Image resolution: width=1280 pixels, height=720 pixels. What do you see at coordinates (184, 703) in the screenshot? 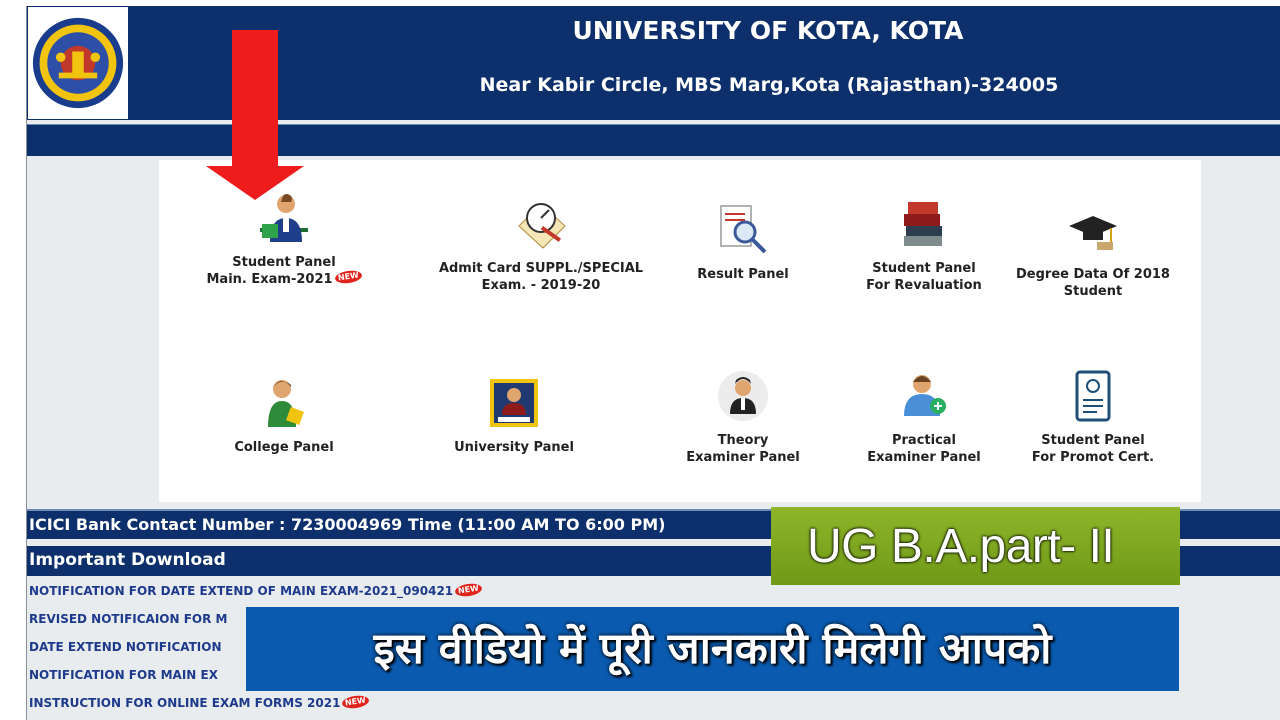
I see `download-link-text: INSTRUCTION FOR ONLINE EXAM FORMS 2021` at bounding box center [184, 703].